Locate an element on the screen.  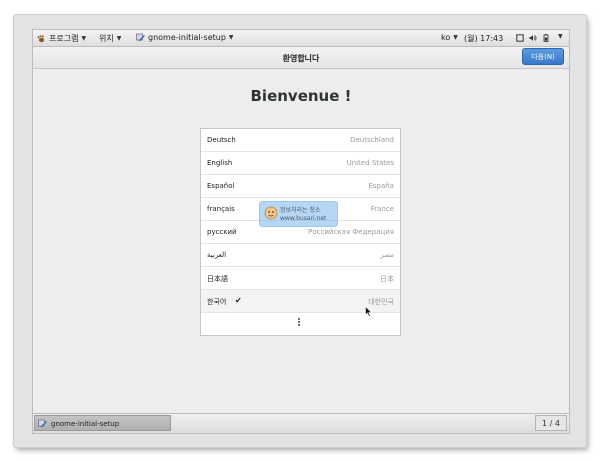
language-region: 日本 is located at coordinates (387, 279).